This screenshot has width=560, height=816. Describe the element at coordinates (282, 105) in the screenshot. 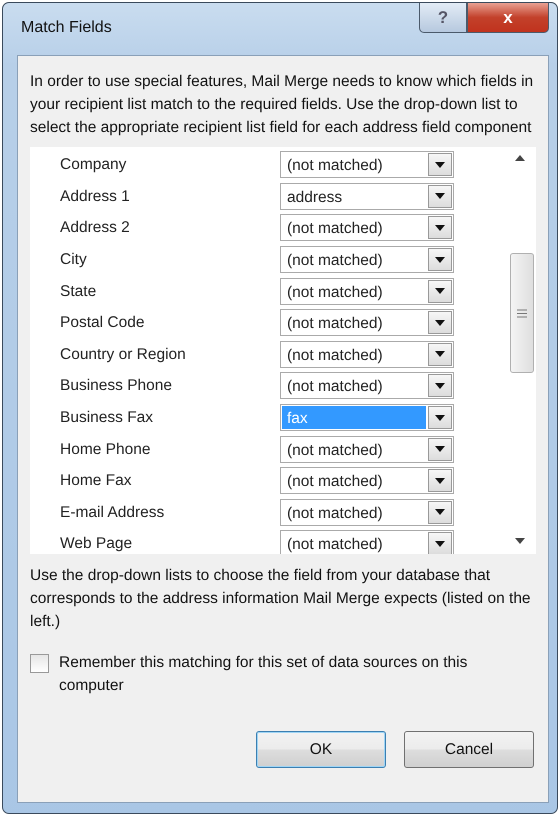

I see `instructions-text: In order to use special features, Mail Merge needs to know which fields in your recipient list match to the required fields. Use the drop-down list to select the appropriate recipient list field for each address field component` at that location.